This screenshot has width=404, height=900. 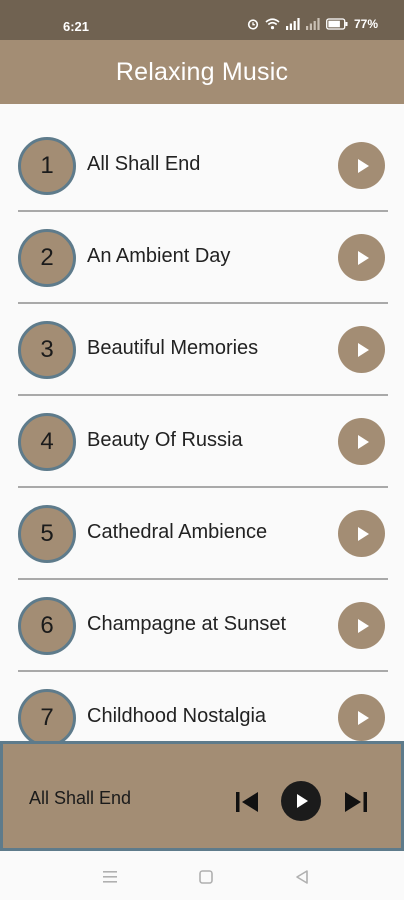 I want to click on track-number-badge: 6, so click(x=47, y=626).